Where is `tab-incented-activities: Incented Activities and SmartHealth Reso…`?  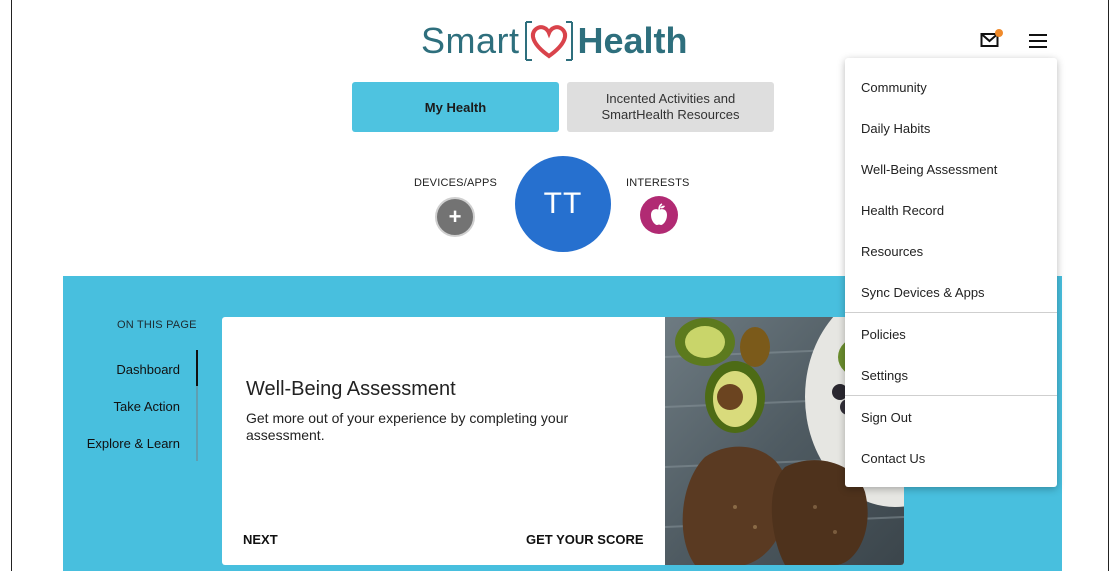
tab-incented-activities: Incented Activities and SmartHealth Reso… is located at coordinates (670, 107).